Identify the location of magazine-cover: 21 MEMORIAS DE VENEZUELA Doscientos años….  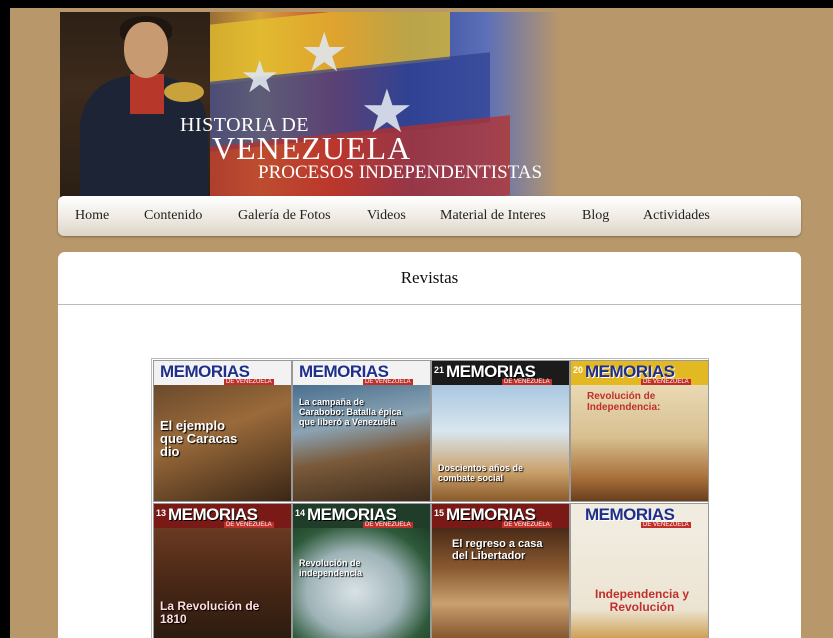
(500, 431).